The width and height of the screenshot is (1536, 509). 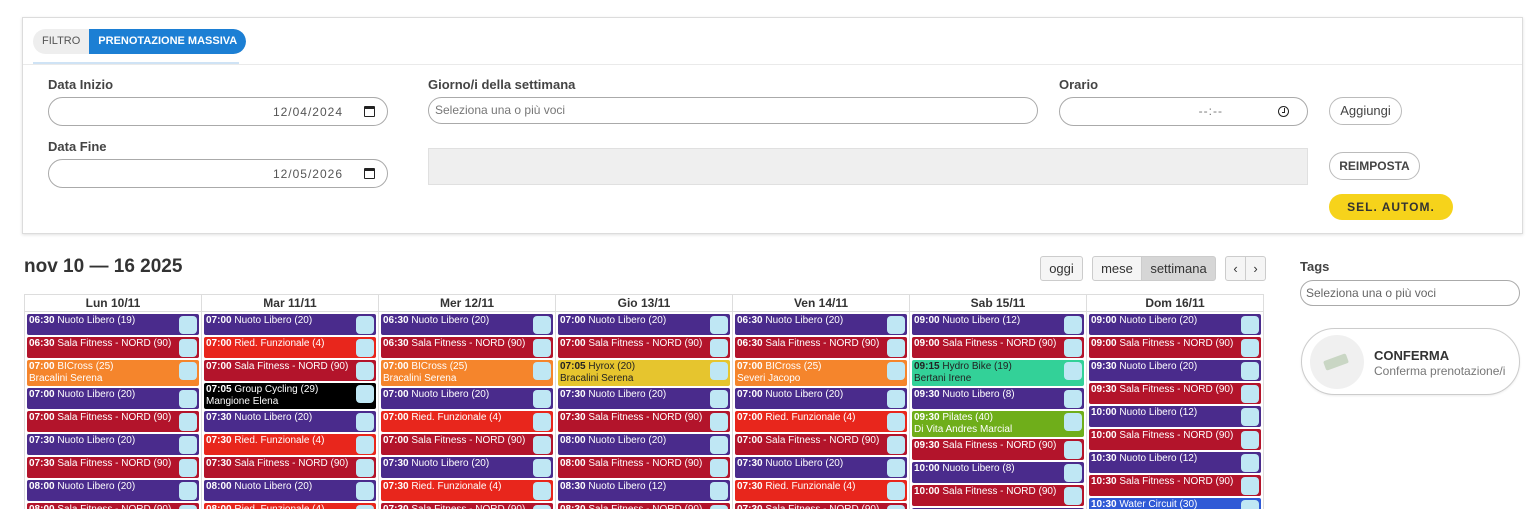 I want to click on clock-icon, so click(x=1283, y=111).